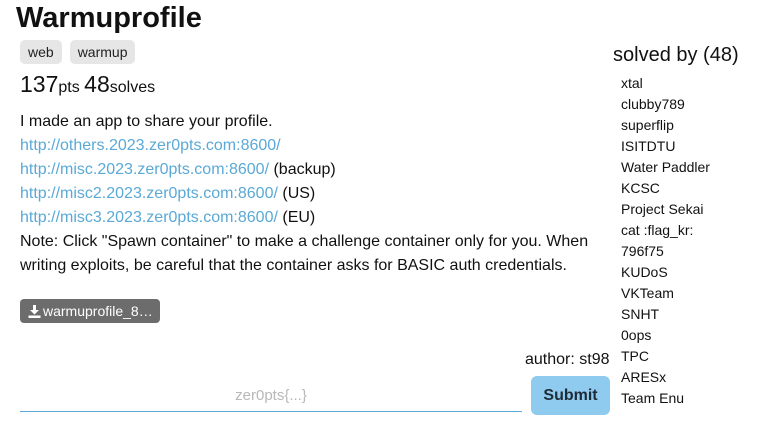 Image resolution: width=783 pixels, height=421 pixels. What do you see at coordinates (34, 311) in the screenshot?
I see `download-icon` at bounding box center [34, 311].